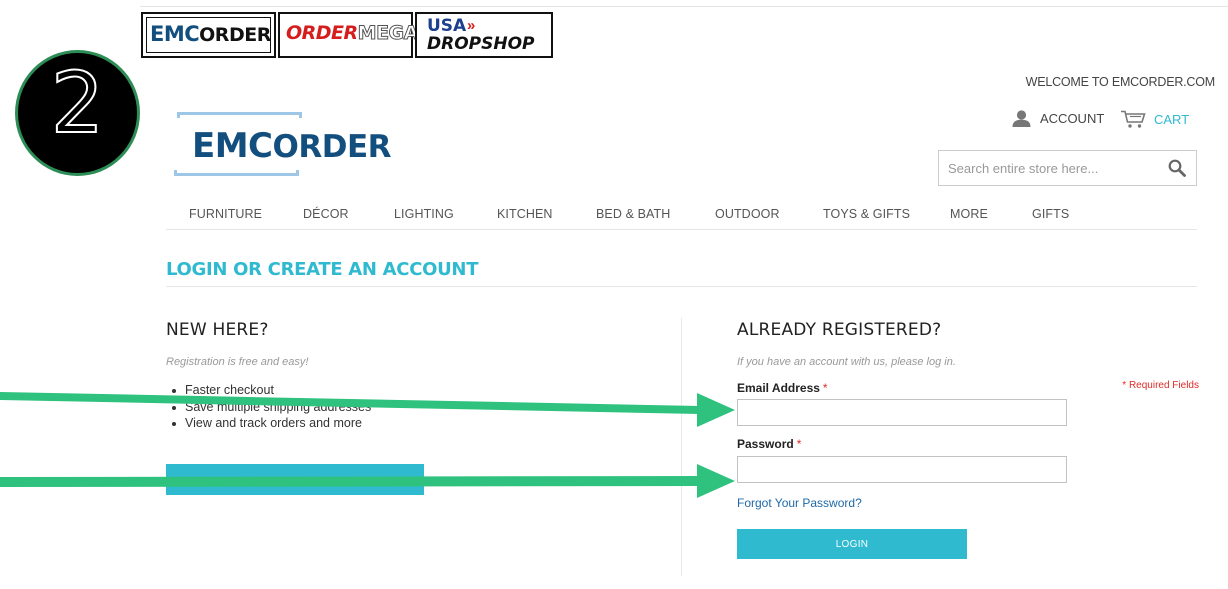  What do you see at coordinates (747, 214) in the screenshot?
I see `nav-item-outdoor: OUTDOOR` at bounding box center [747, 214].